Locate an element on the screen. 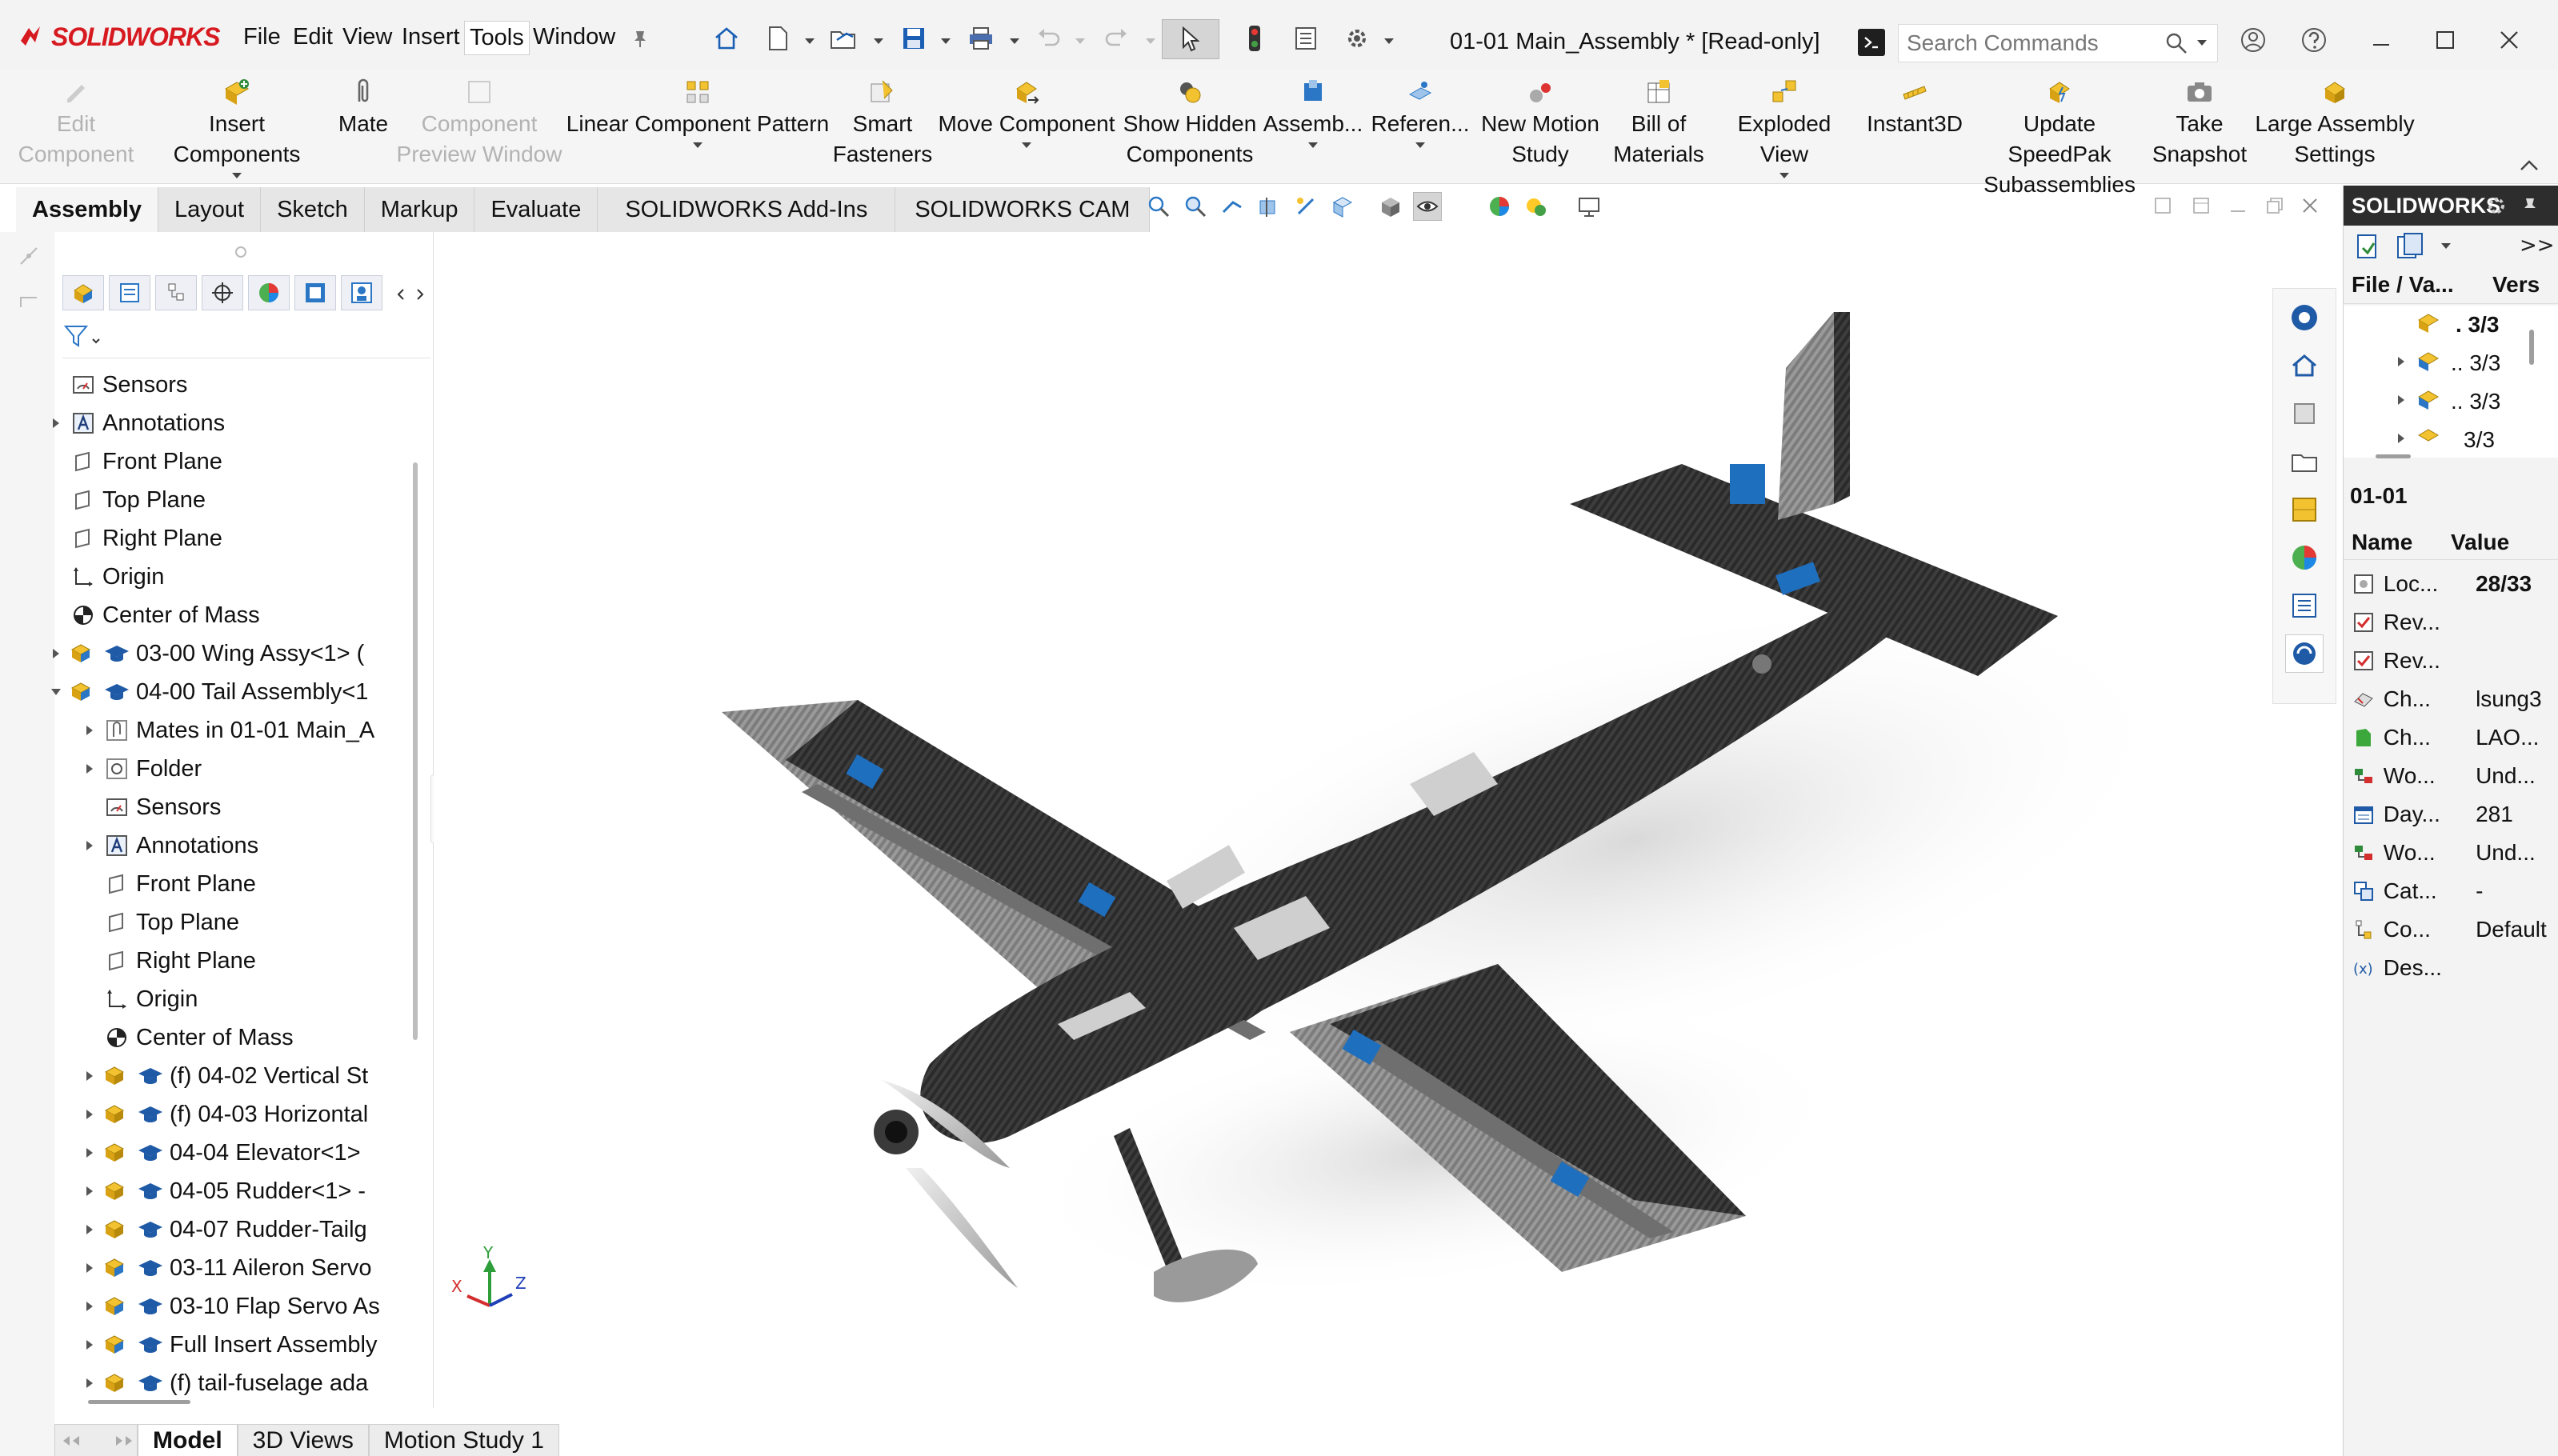  tabs-scroll-right-icon is located at coordinates (420, 294).